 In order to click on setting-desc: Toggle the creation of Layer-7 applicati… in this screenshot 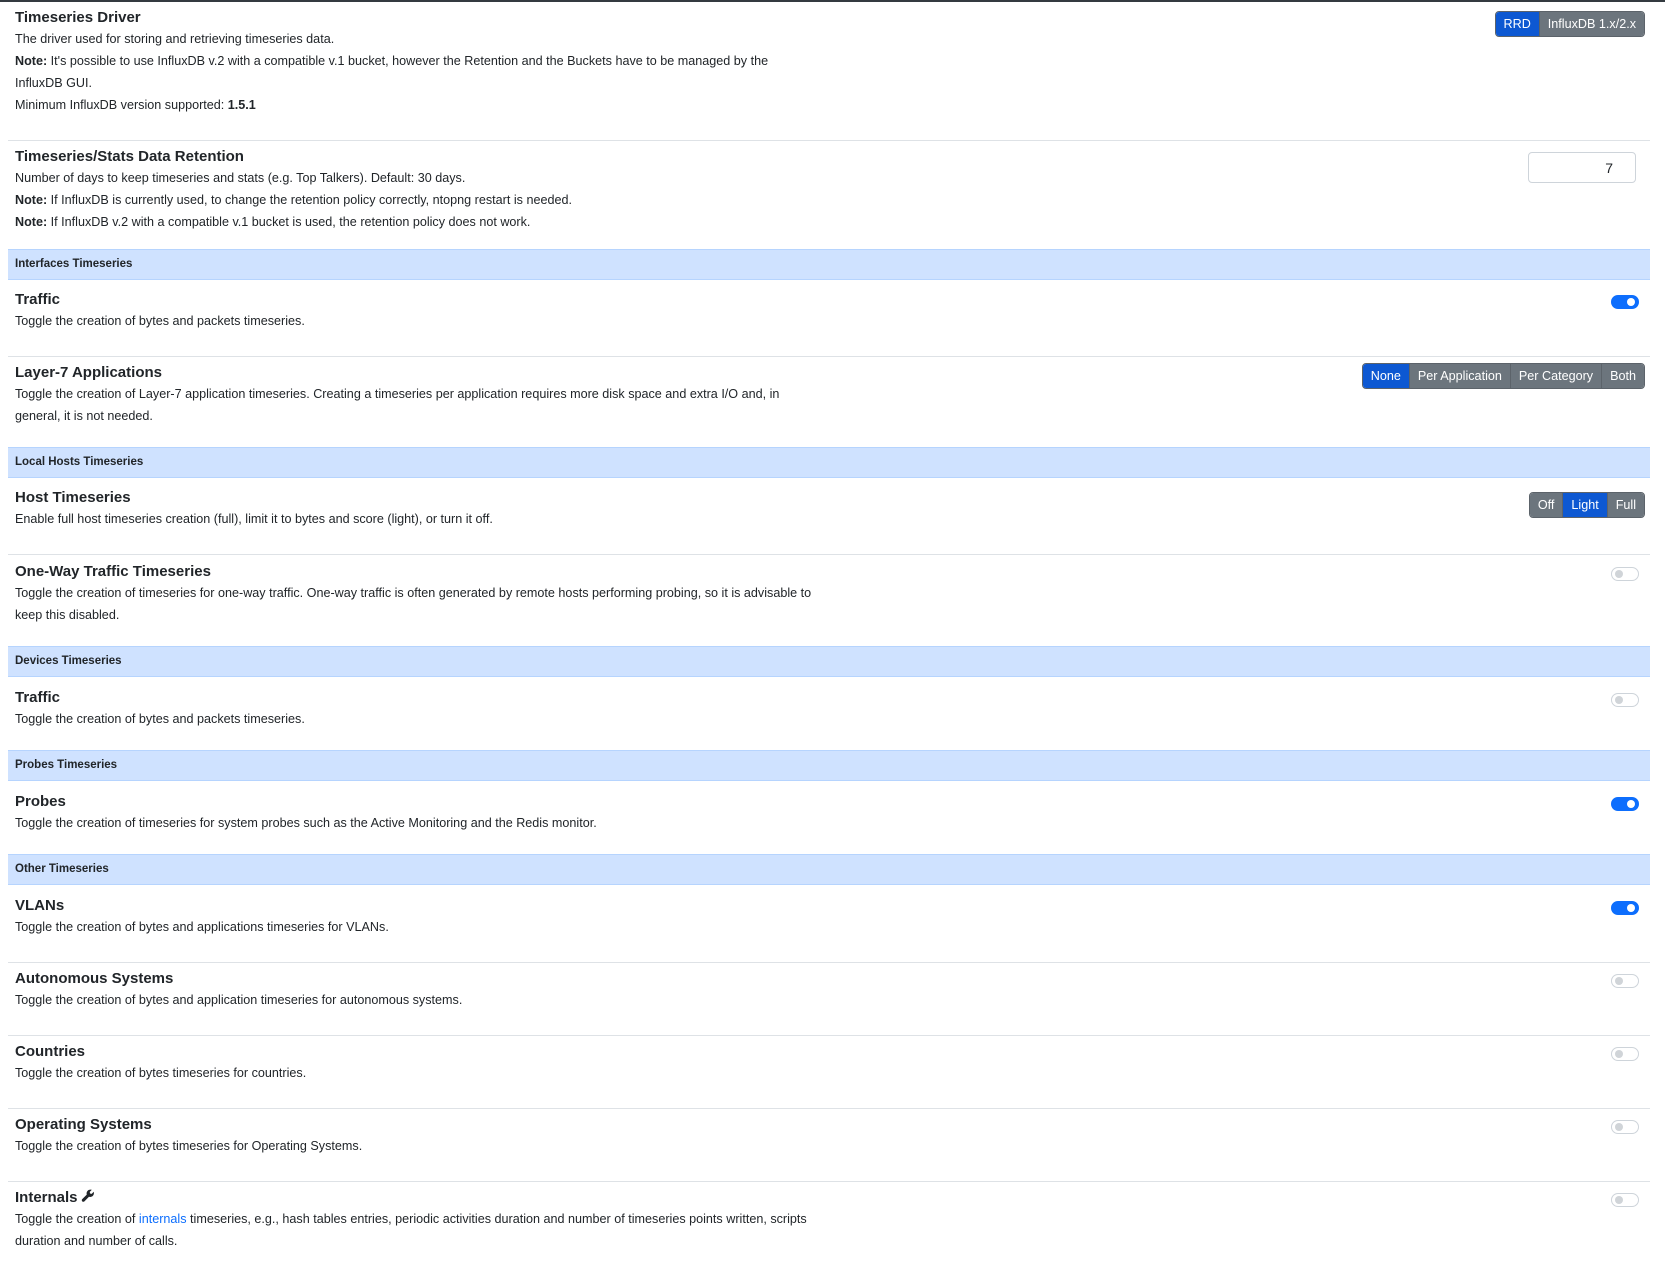, I will do `click(397, 405)`.